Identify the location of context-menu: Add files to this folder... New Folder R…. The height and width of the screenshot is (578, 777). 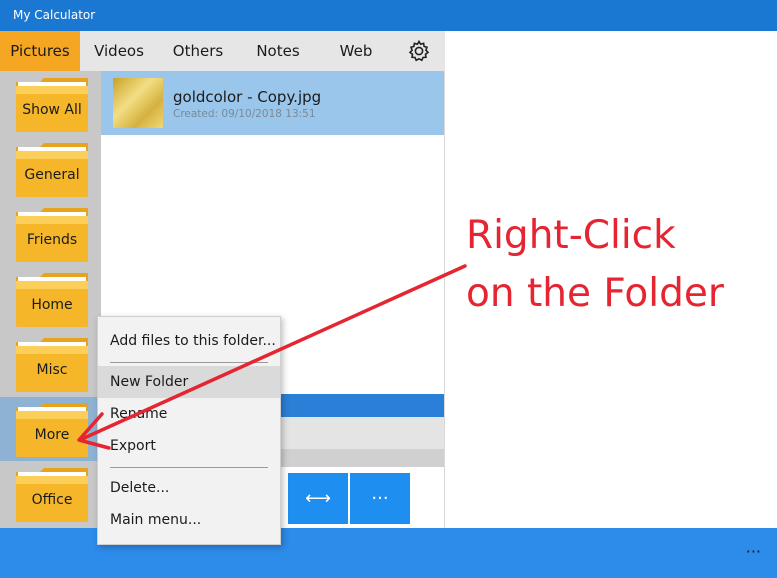
(189, 430).